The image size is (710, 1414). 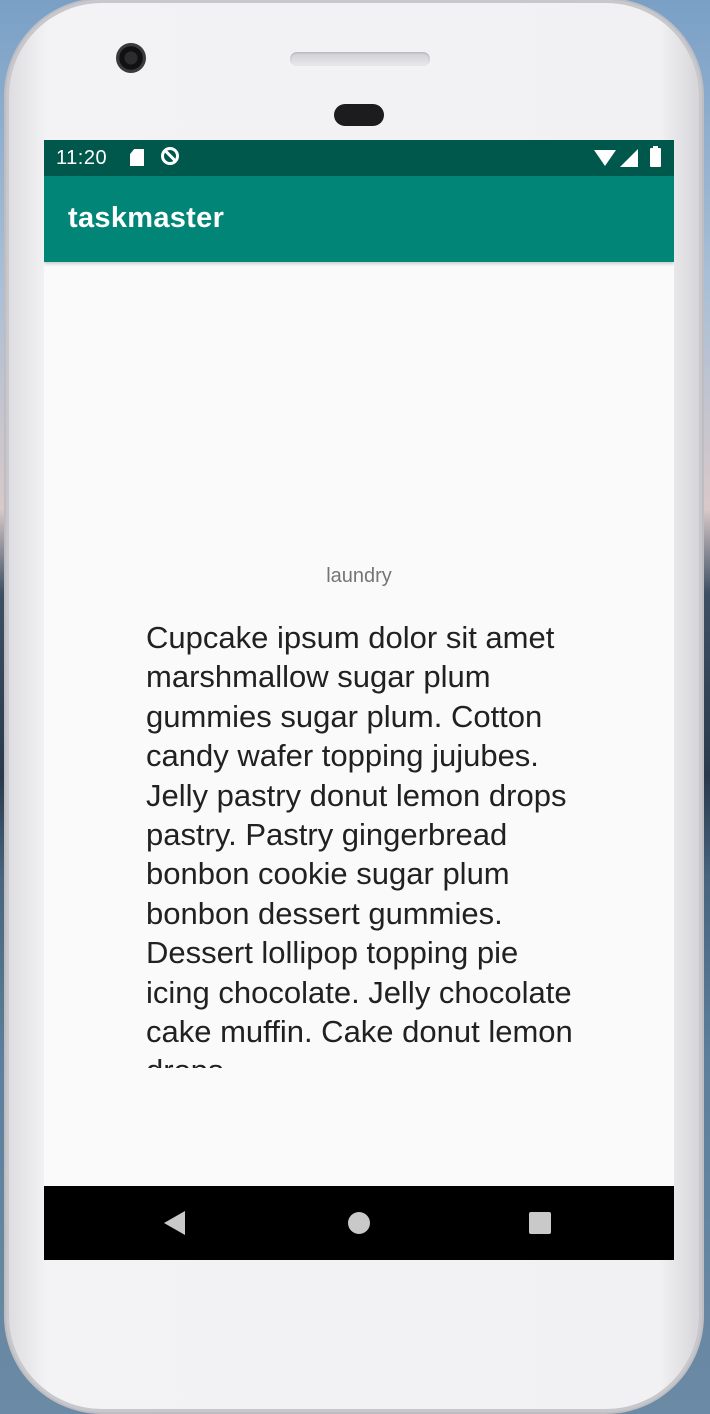 What do you see at coordinates (359, 115) in the screenshot?
I see `proximity-sensor` at bounding box center [359, 115].